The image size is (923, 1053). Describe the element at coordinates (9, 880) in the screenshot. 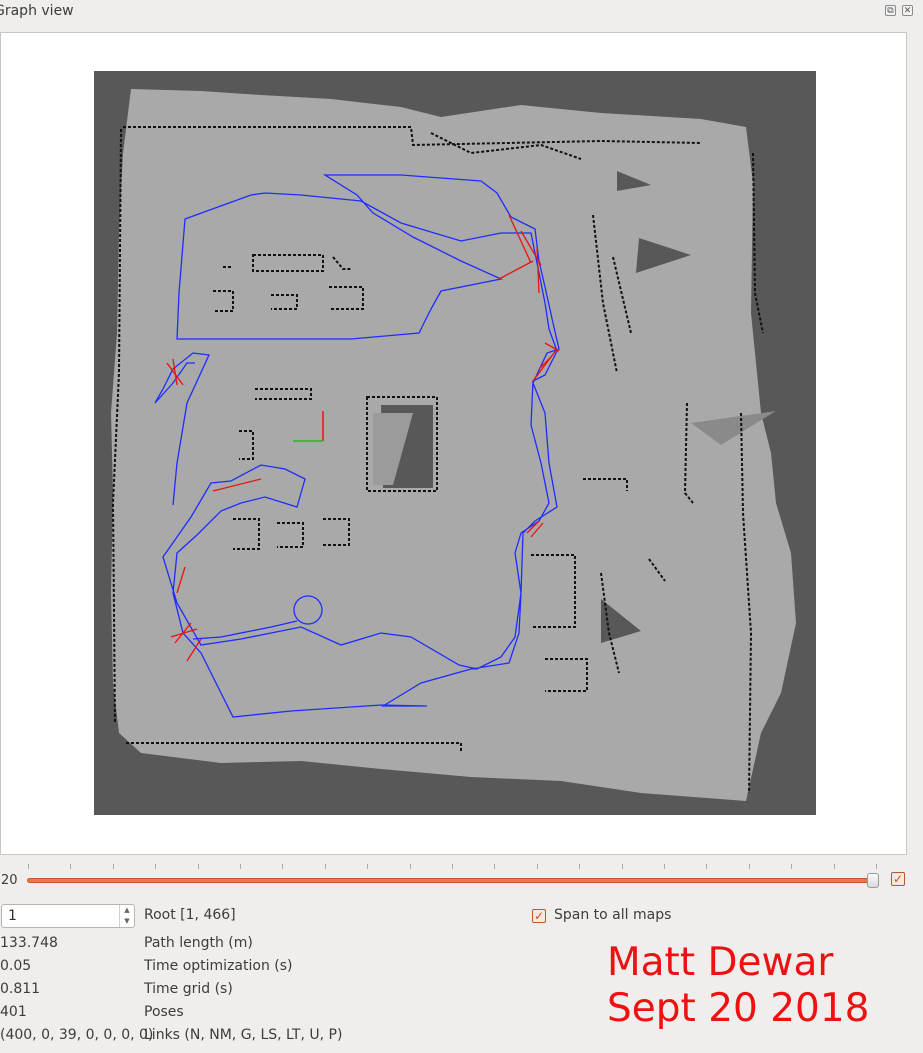

I see `slider-min-label: 20` at that location.